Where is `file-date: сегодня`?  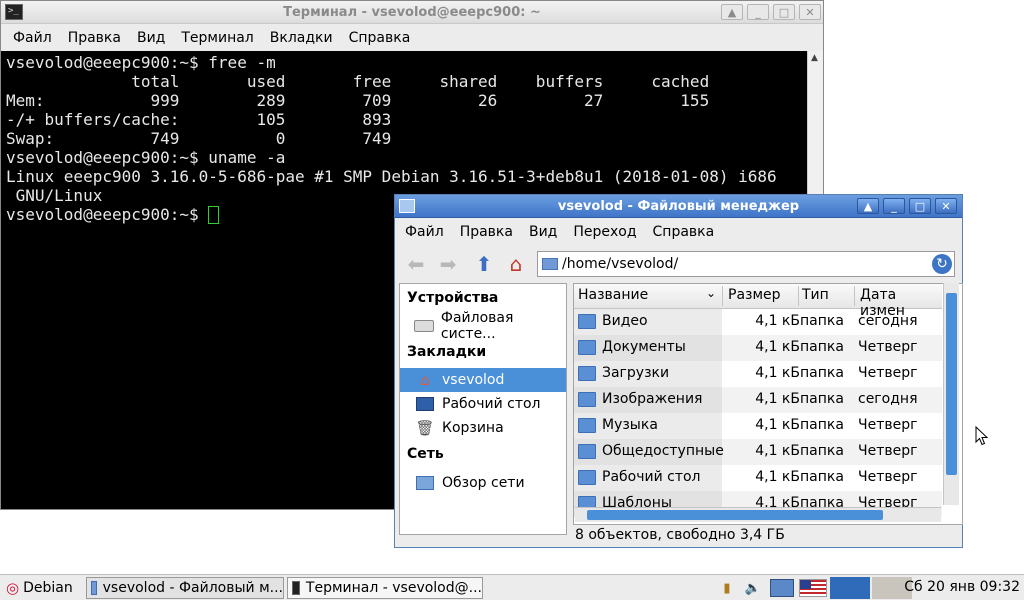
file-date: сегодня is located at coordinates (888, 399).